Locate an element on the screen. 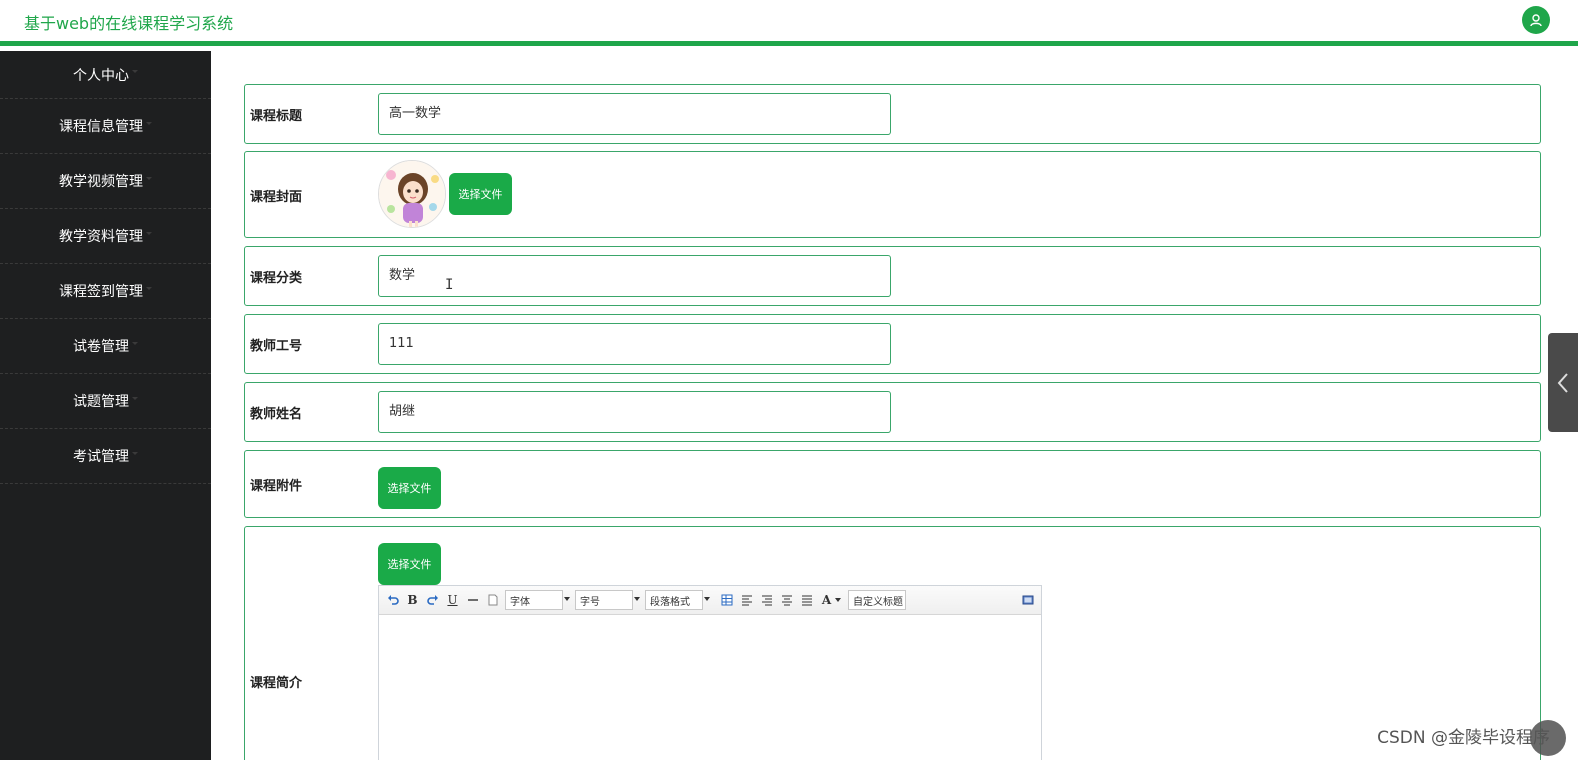  category-input: 数学 is located at coordinates (634, 276).